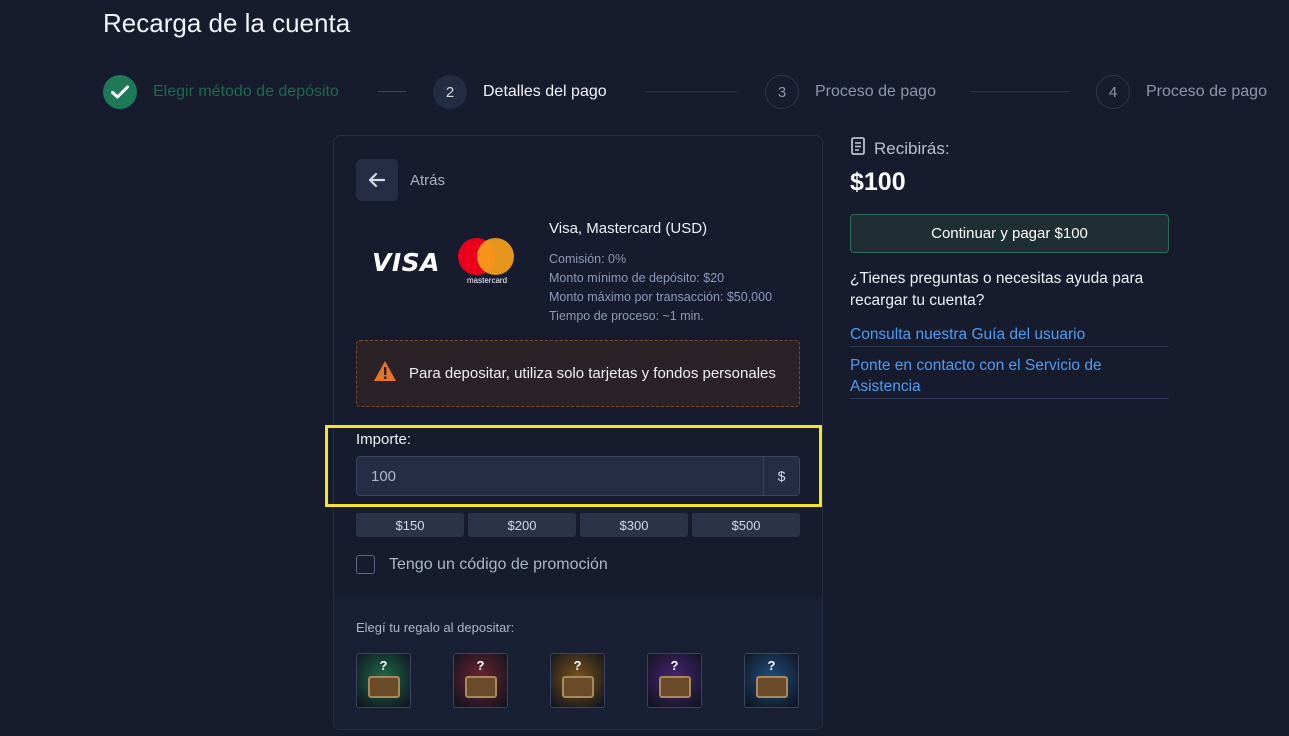 Image resolution: width=1289 pixels, height=736 pixels. I want to click on promo-checkbox, so click(365, 564).